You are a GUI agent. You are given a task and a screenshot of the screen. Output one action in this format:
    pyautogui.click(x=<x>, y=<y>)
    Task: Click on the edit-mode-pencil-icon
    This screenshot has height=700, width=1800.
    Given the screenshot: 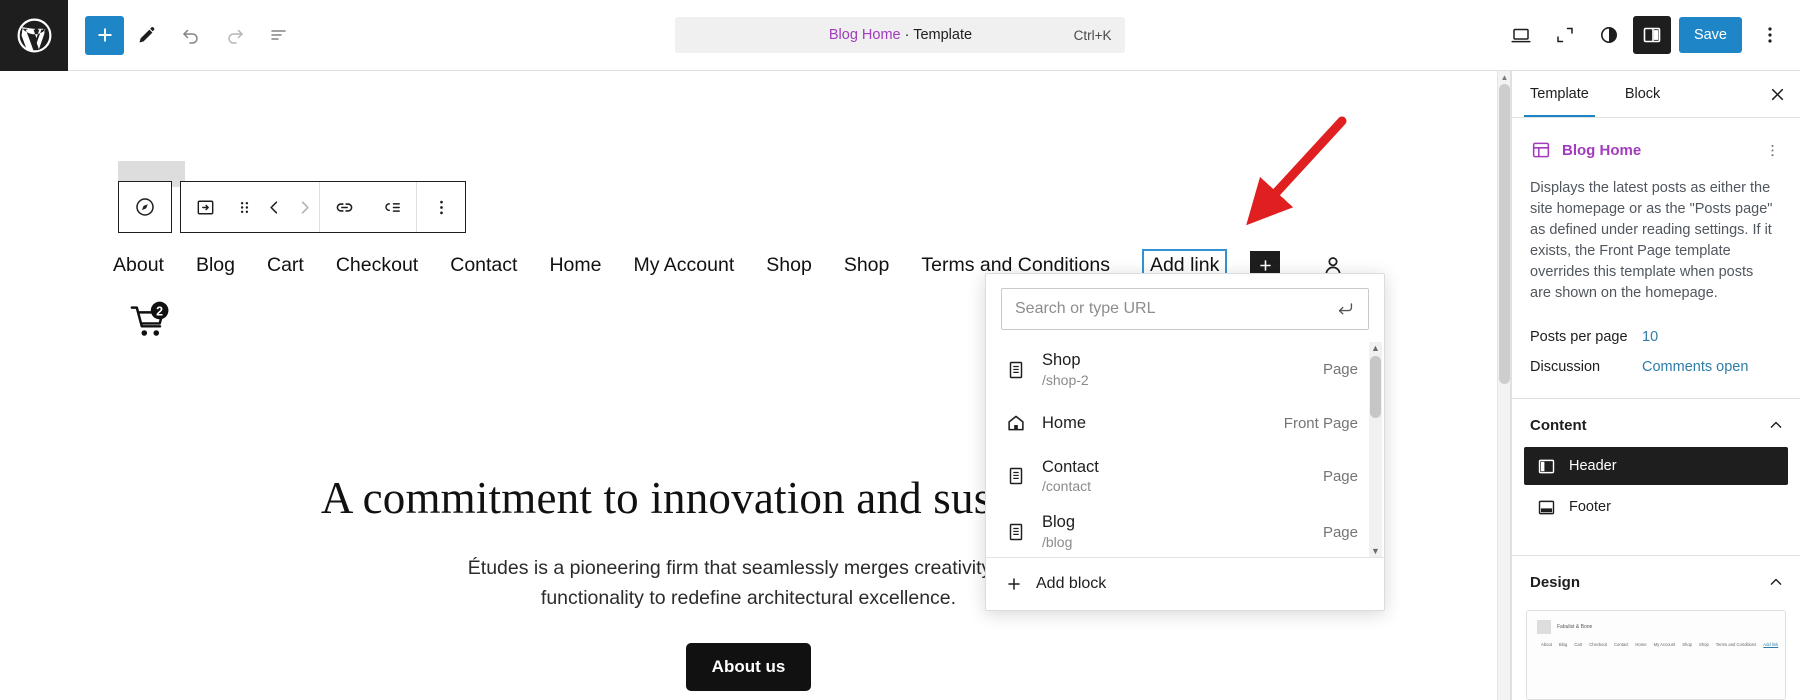 What is the action you would take?
    pyautogui.click(x=147, y=35)
    